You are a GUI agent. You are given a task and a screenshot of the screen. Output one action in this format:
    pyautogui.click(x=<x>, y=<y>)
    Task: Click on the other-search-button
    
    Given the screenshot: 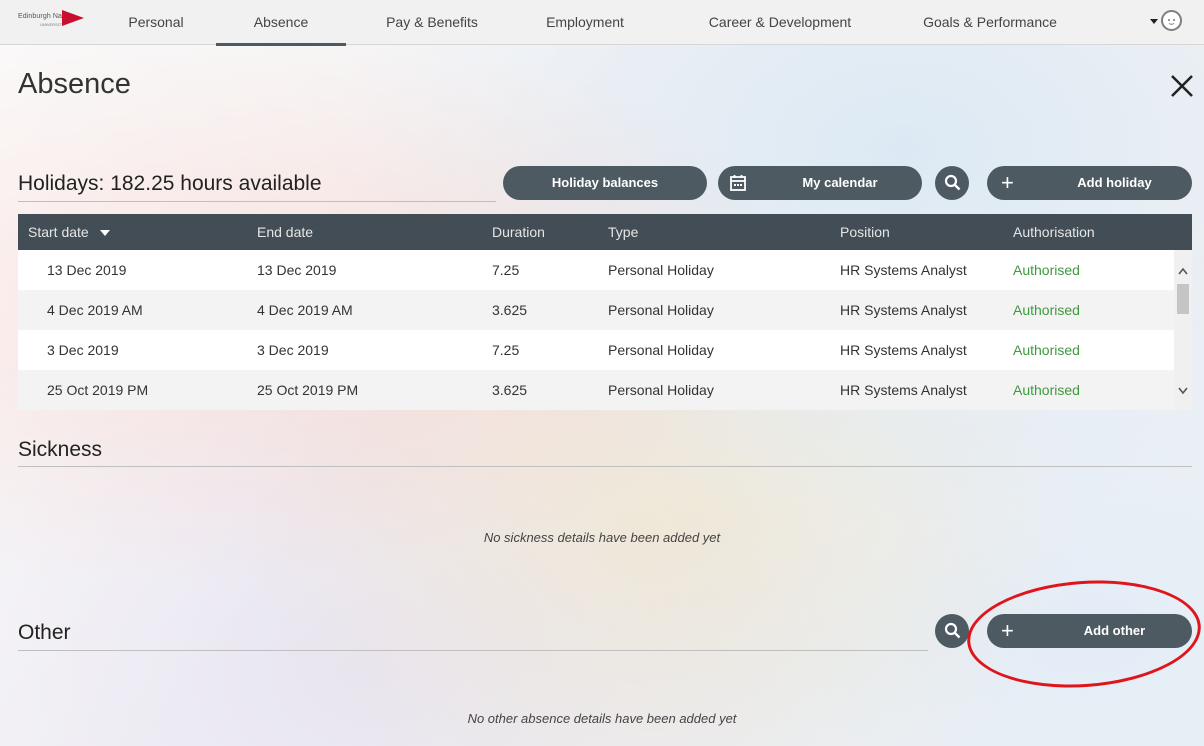 What is the action you would take?
    pyautogui.click(x=952, y=631)
    